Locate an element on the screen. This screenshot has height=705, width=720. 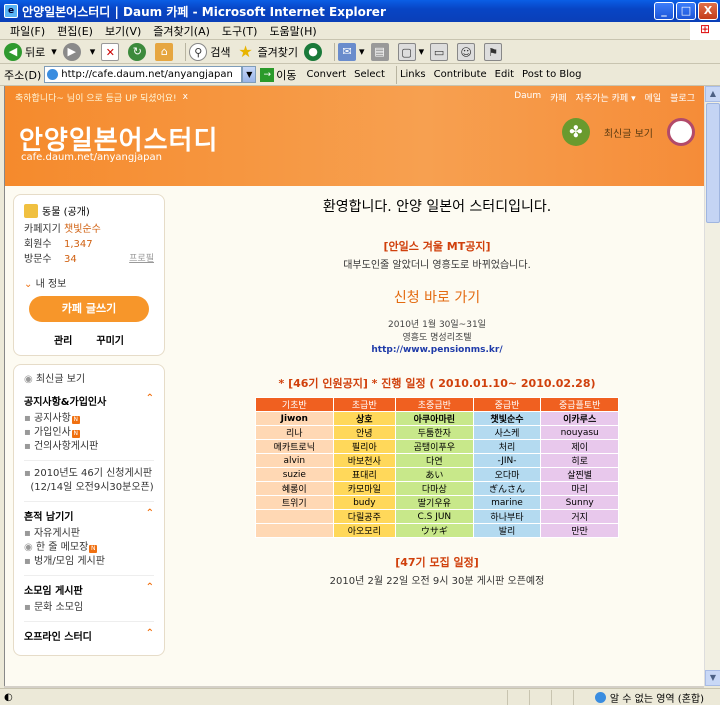
contribute-button: Contribute is located at coordinates (460, 74).